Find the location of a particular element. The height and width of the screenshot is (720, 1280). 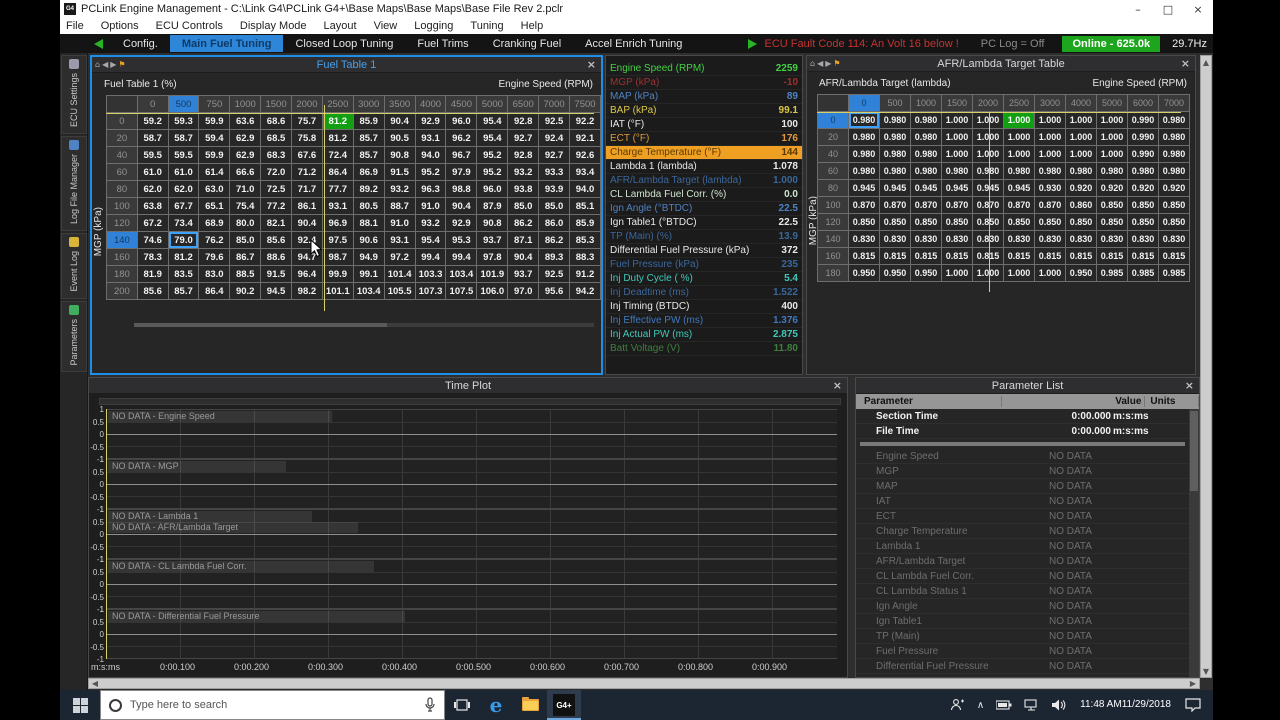

people-icon is located at coordinates (957, 705).